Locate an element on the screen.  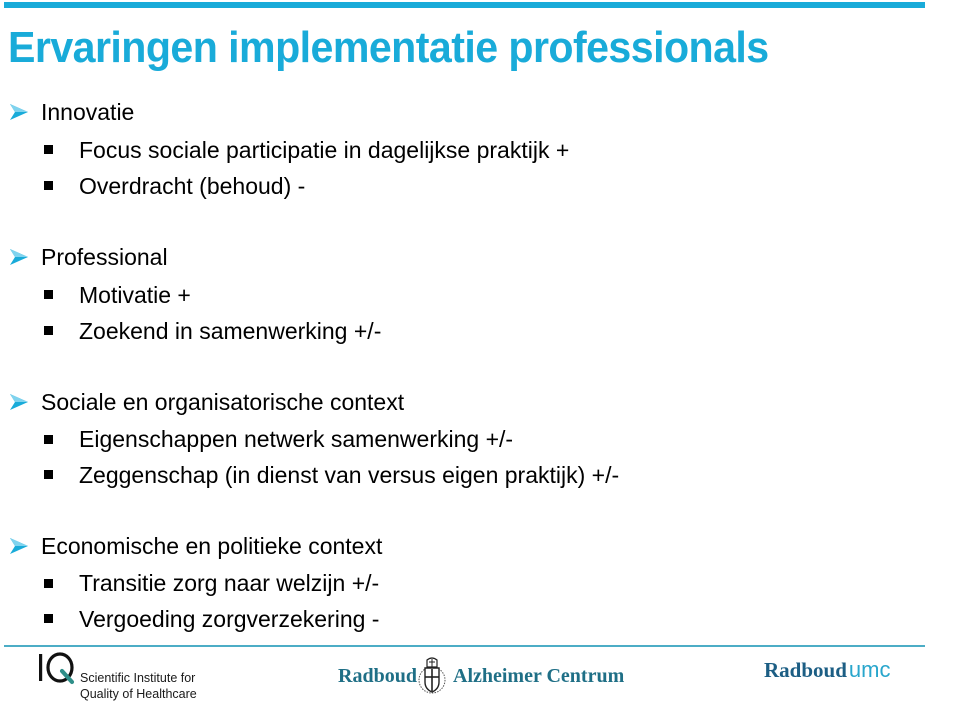
radboudumc-logo: Radboudumc is located at coordinates (827, 670).